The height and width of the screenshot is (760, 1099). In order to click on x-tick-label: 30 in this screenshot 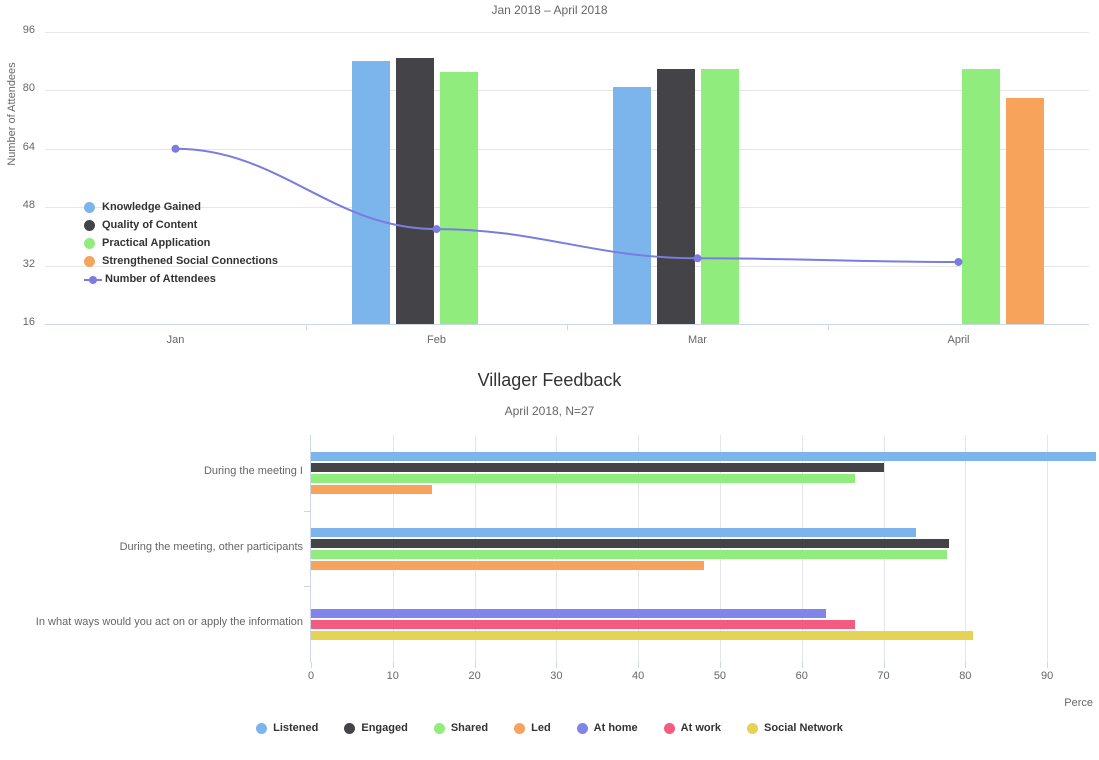, I will do `click(556, 676)`.